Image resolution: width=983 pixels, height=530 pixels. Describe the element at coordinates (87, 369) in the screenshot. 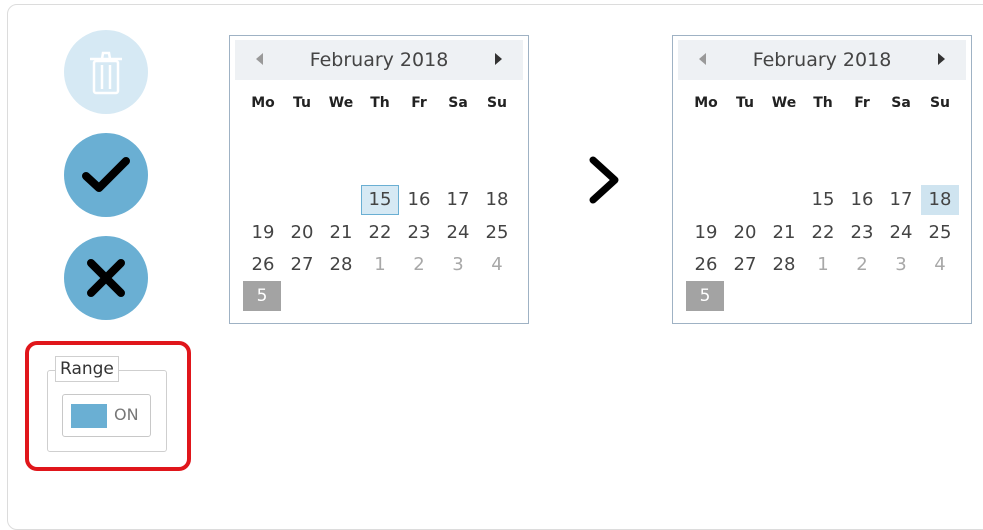

I see `range-legend: Range` at that location.